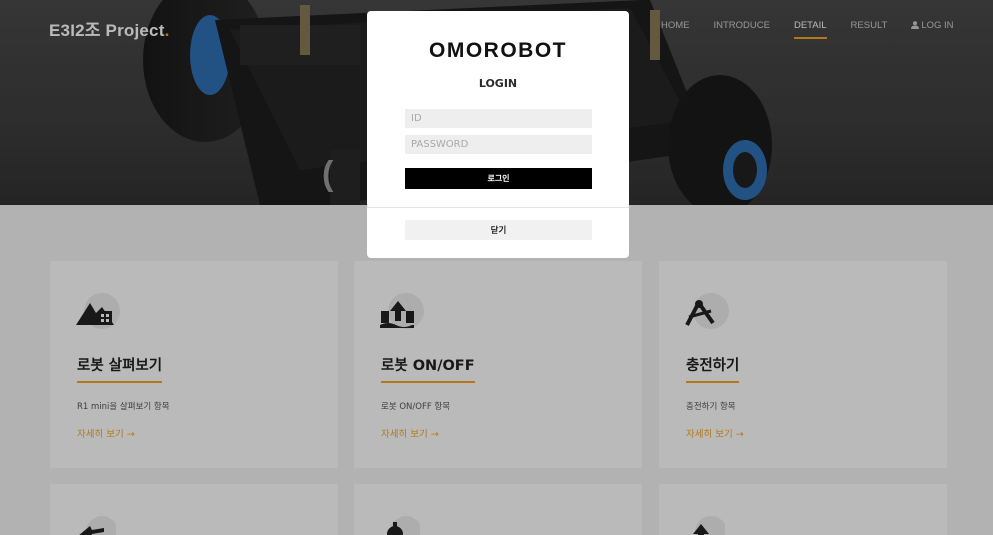 This screenshot has width=993, height=535. I want to click on close-button: 닫기, so click(498, 230).